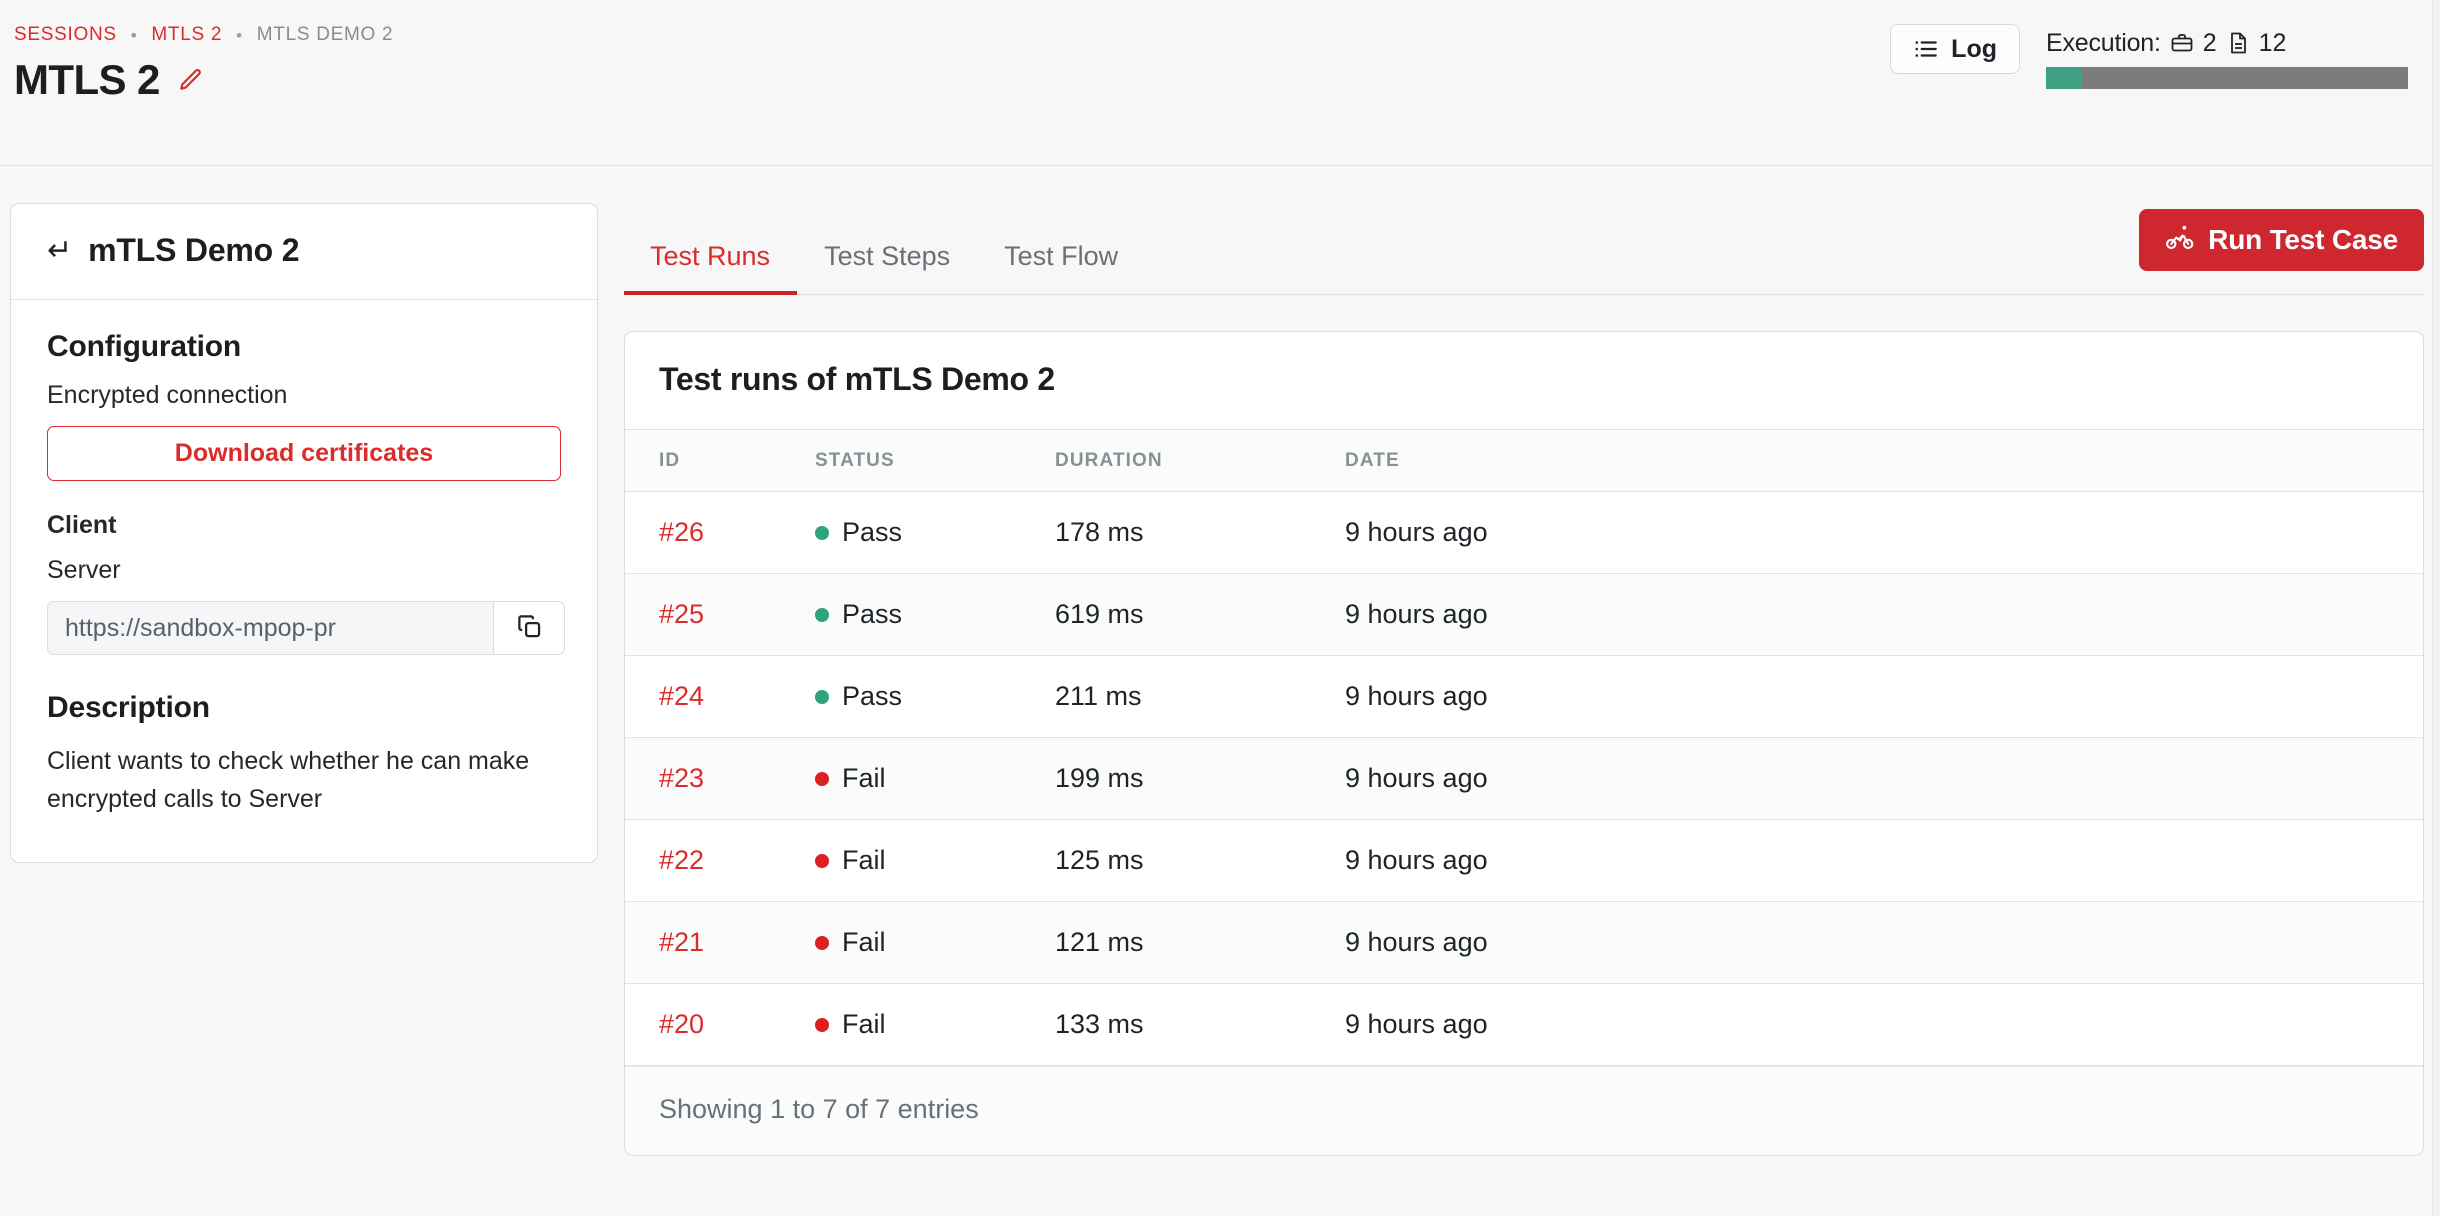  I want to click on tab-test-runs: Test Runs, so click(711, 249).